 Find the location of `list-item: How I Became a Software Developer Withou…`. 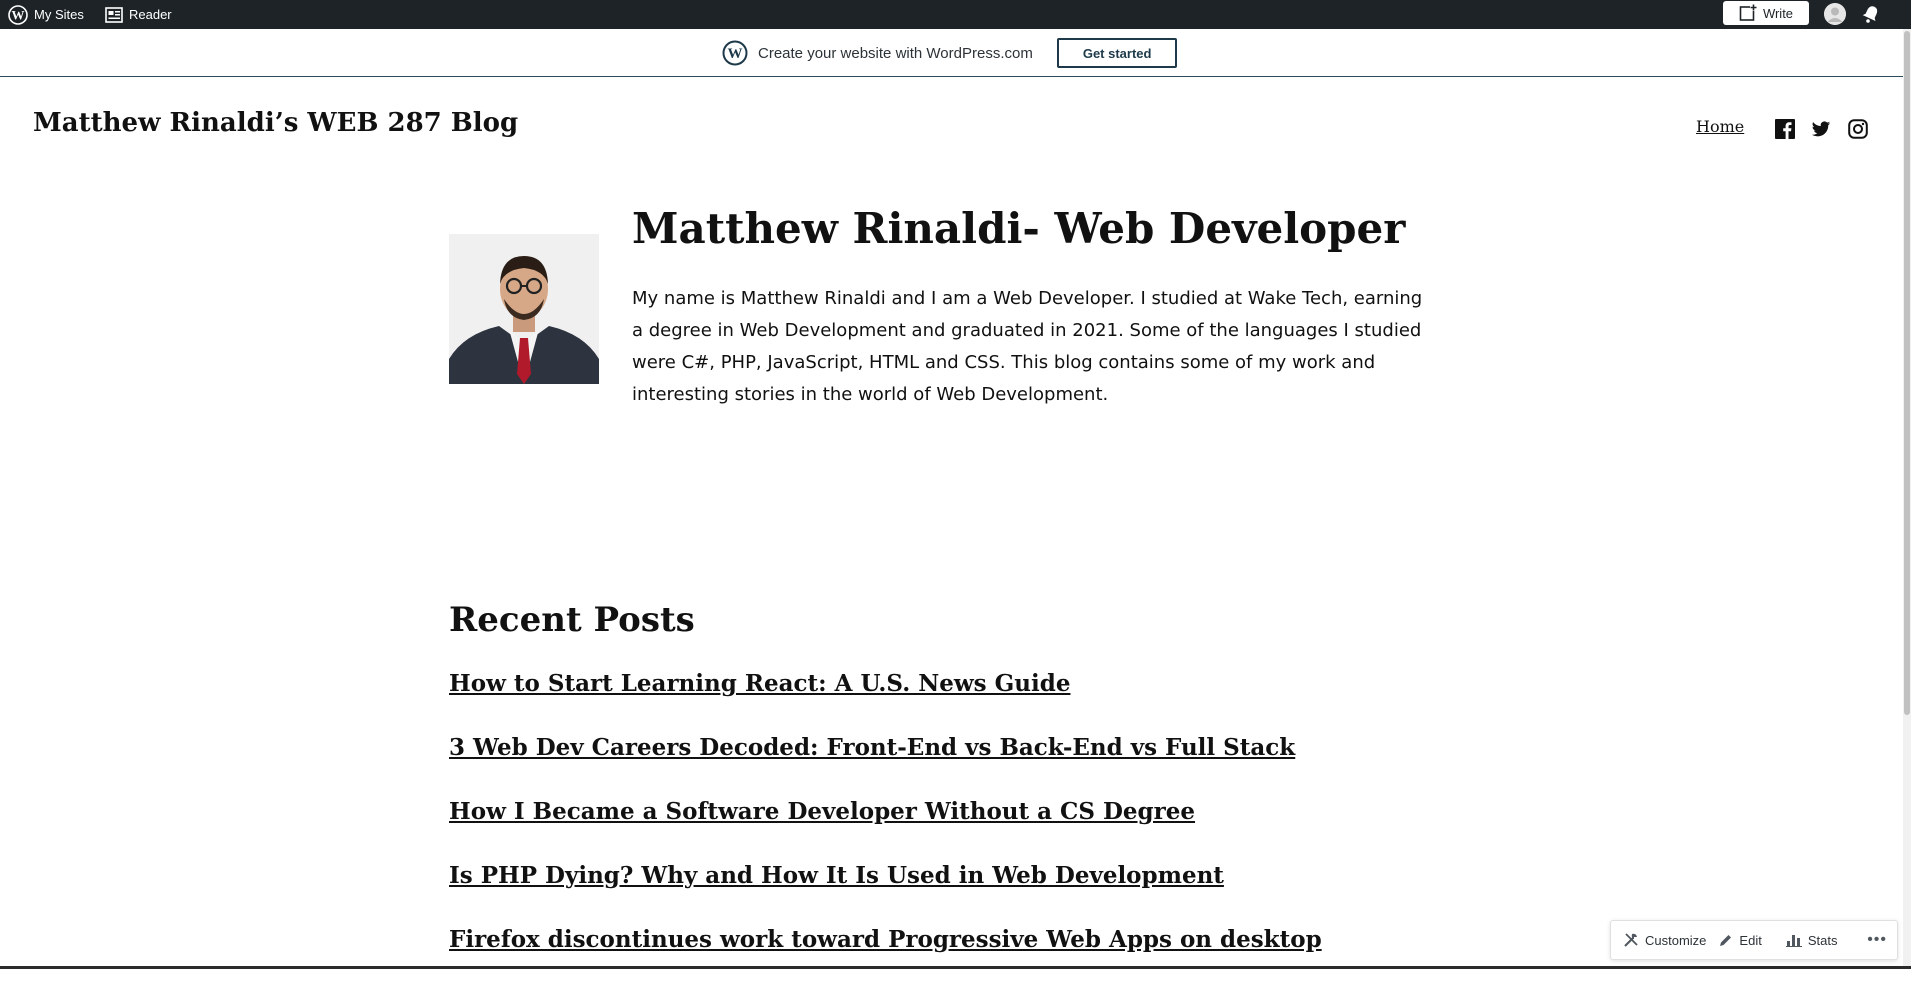

list-item: How I Became a Software Developer Withou… is located at coordinates (885, 830).